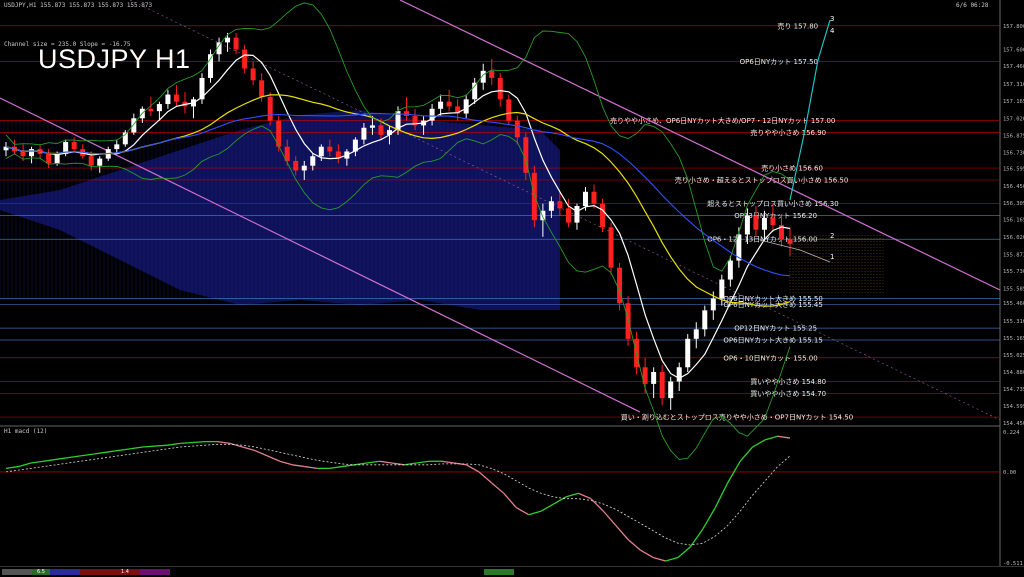  I want to click on price-tick-label: 156.020, so click(1013, 238).